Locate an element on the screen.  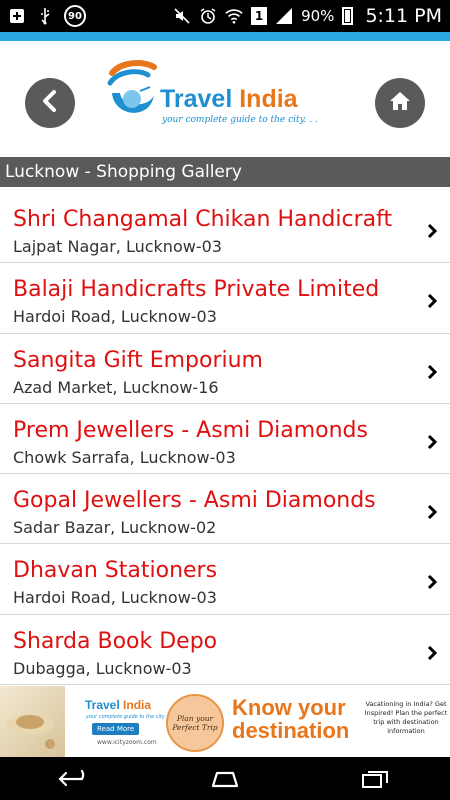
status-right-icons: 1 90% 5:11 PM is located at coordinates (307, 16).